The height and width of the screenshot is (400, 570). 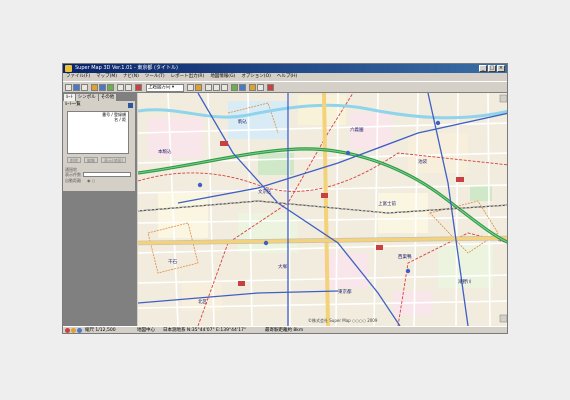 I want to click on coordinates-readout: 日本測地系 N:35°44'07" E:139°44'17", so click(x=204, y=330).